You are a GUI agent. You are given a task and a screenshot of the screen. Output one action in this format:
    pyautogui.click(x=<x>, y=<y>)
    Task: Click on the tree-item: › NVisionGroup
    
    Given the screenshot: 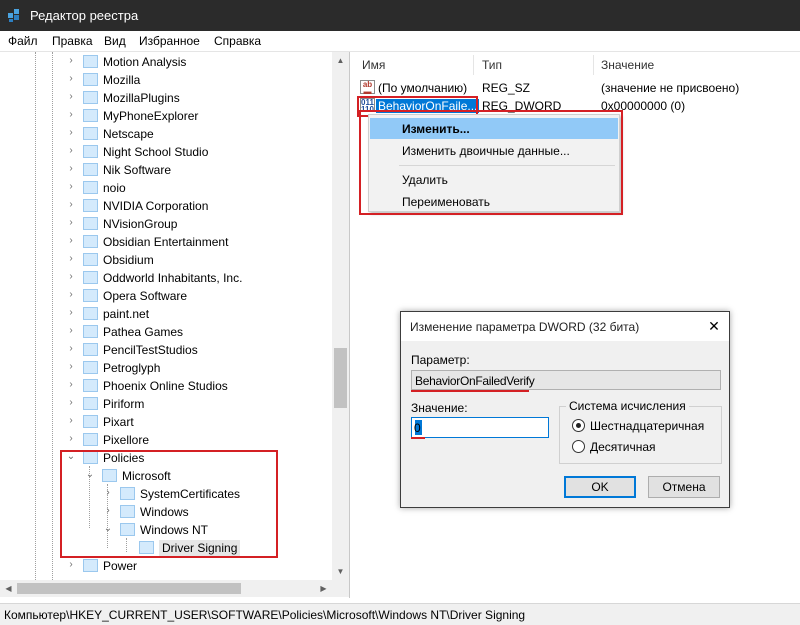 What is the action you would take?
    pyautogui.click(x=198, y=224)
    